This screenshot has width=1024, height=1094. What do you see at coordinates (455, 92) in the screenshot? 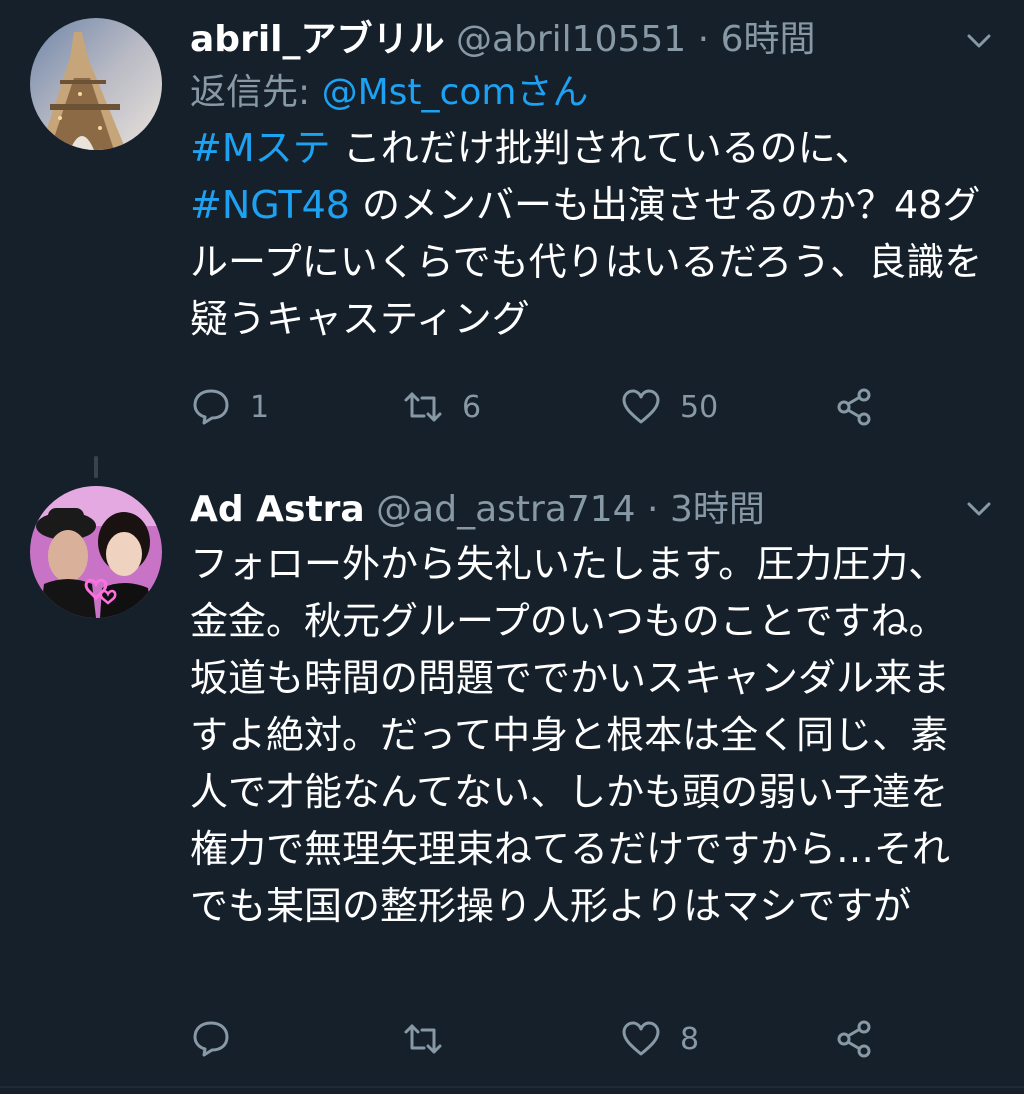
I see `reply-mention-link: @Mst_comさん` at bounding box center [455, 92].